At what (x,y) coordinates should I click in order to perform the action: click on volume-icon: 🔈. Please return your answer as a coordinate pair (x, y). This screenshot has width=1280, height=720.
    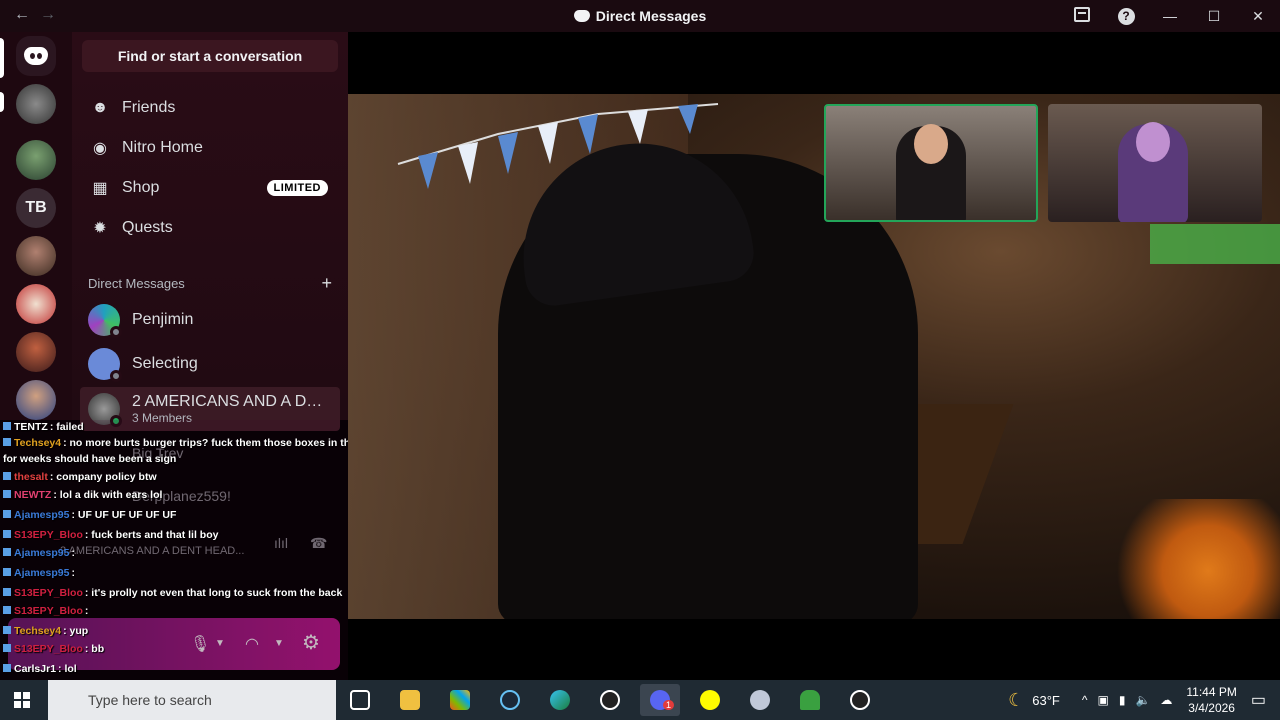
    Looking at the image, I should click on (1142, 700).